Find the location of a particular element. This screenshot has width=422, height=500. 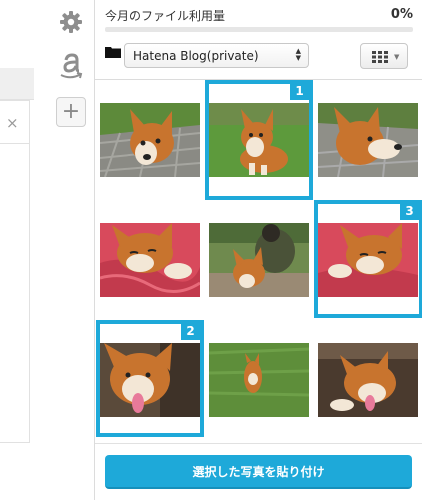

usage-progress-bar is located at coordinates (259, 29).